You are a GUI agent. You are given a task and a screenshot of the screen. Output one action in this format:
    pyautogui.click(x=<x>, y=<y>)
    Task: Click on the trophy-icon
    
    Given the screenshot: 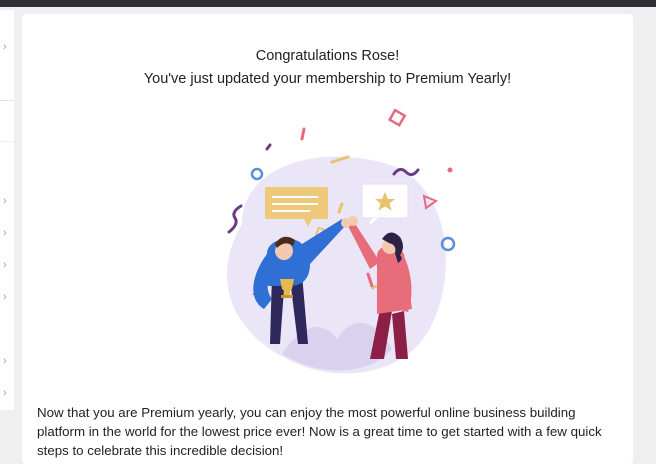 What is the action you would take?
    pyautogui.click(x=287, y=288)
    